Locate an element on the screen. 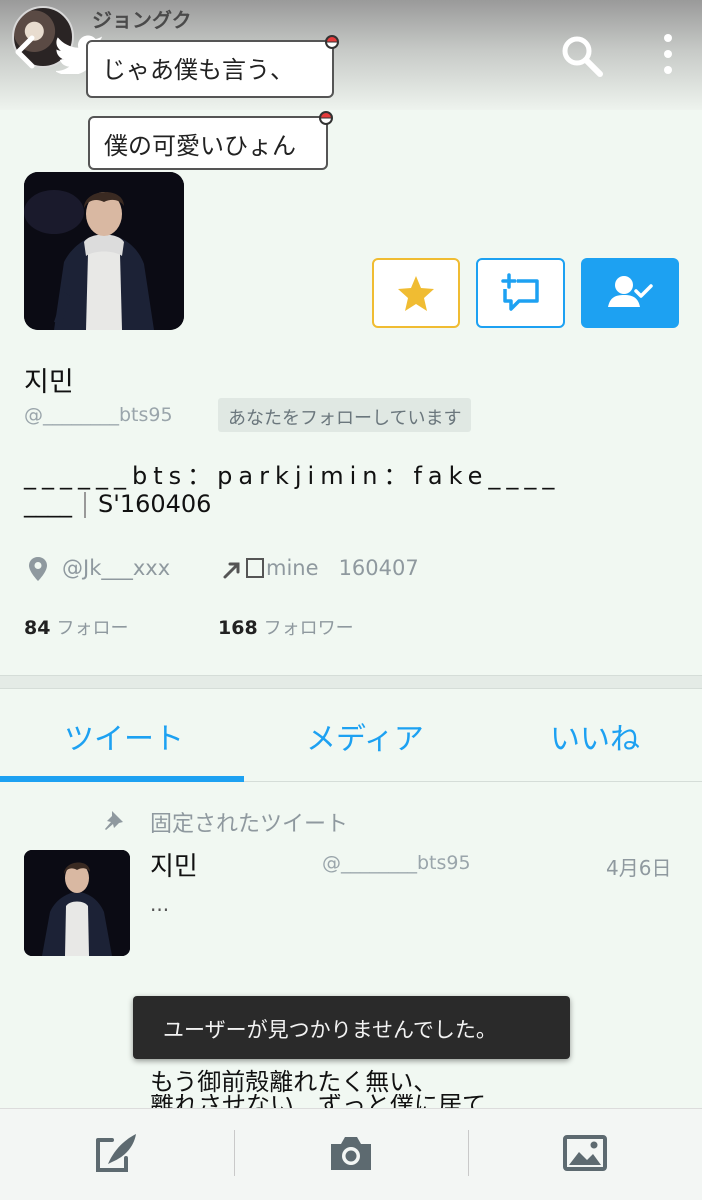 The image size is (702, 1200). tweet-avatar is located at coordinates (77, 903).